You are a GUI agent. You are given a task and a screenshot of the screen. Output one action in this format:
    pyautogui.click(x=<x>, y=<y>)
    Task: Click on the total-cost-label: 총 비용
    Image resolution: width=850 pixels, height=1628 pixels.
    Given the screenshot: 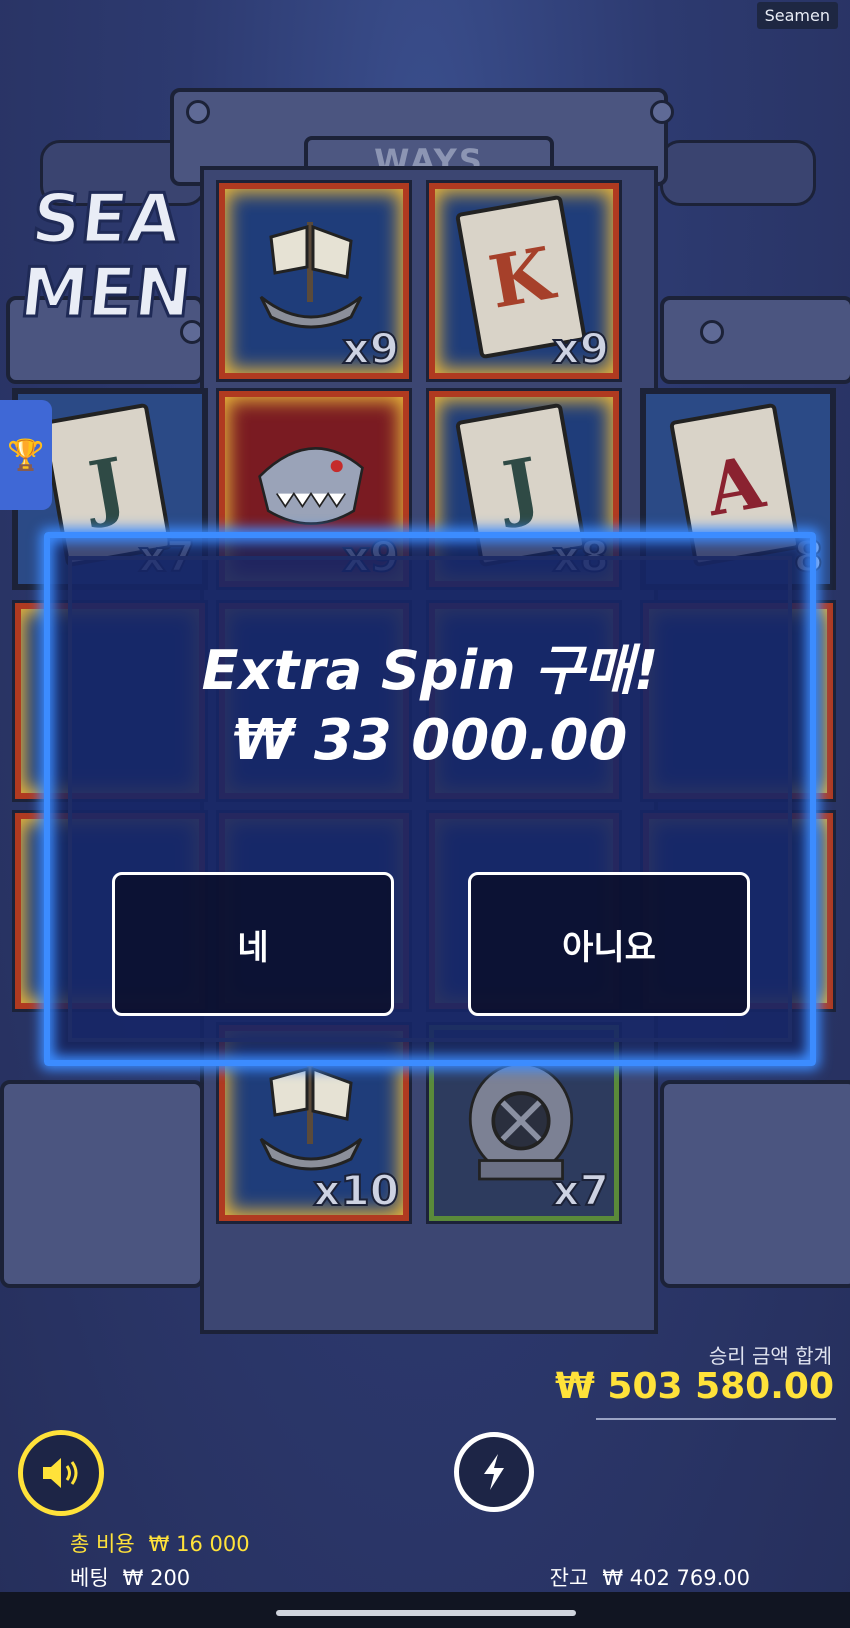 What is the action you would take?
    pyautogui.click(x=102, y=1544)
    